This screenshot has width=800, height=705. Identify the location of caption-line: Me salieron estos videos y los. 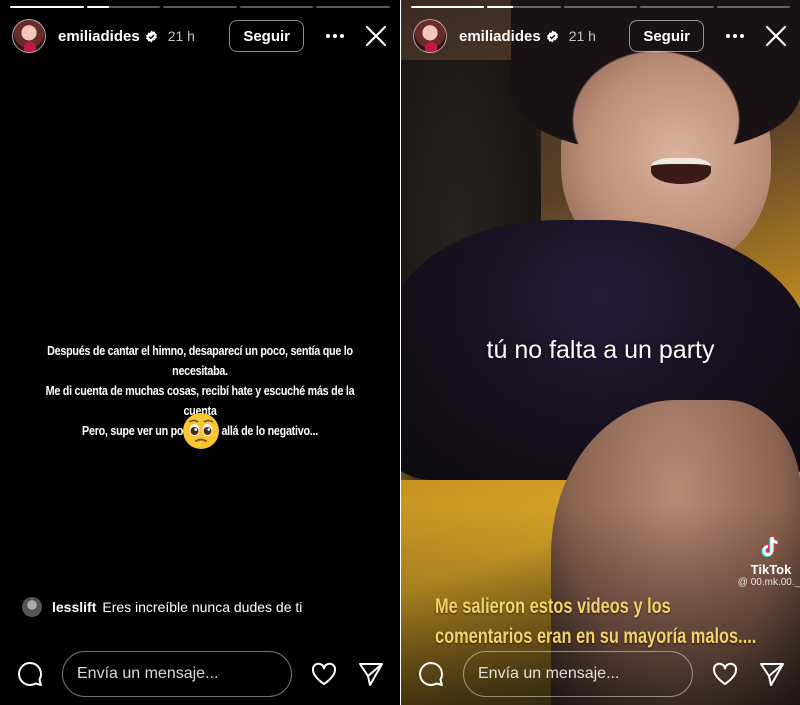
(553, 606).